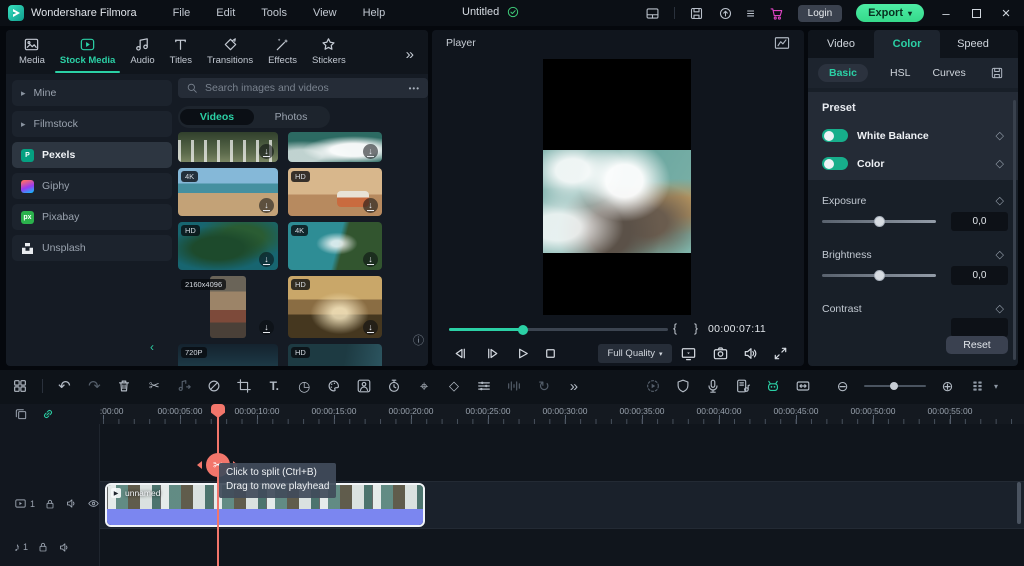 The height and width of the screenshot is (566, 1024). What do you see at coordinates (772, 386) in the screenshot?
I see `ai-assistant-icon` at bounding box center [772, 386].